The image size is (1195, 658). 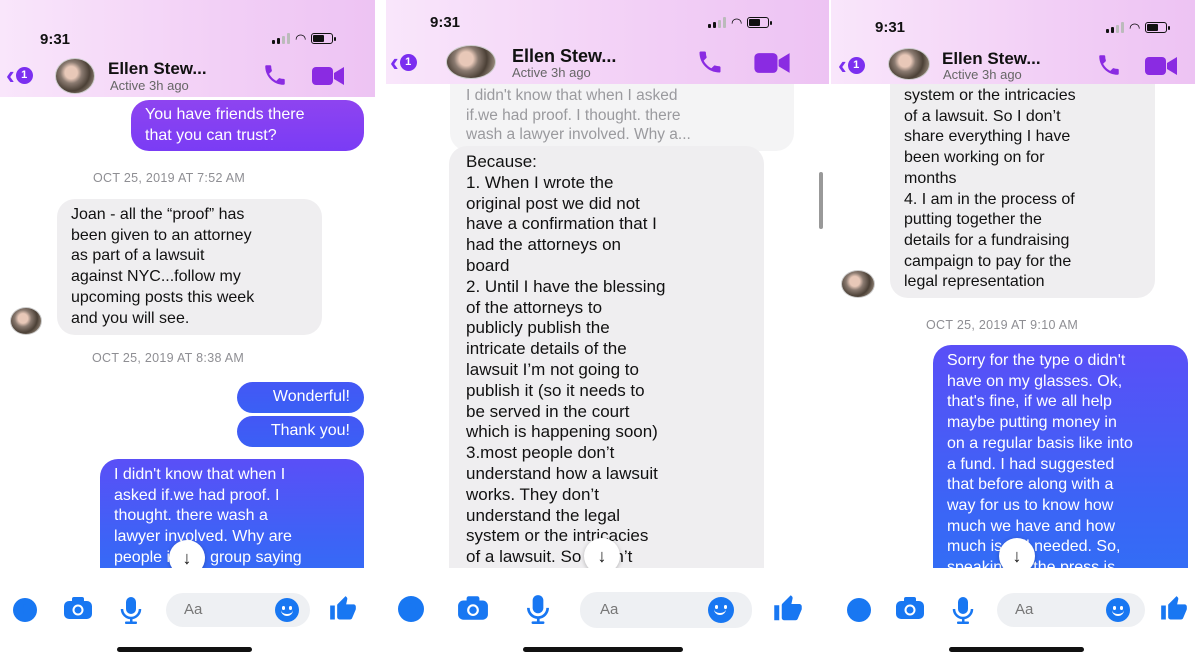 What do you see at coordinates (169, 178) in the screenshot?
I see `timestamp: OCT 25, 2019 AT 7:52 AM` at bounding box center [169, 178].